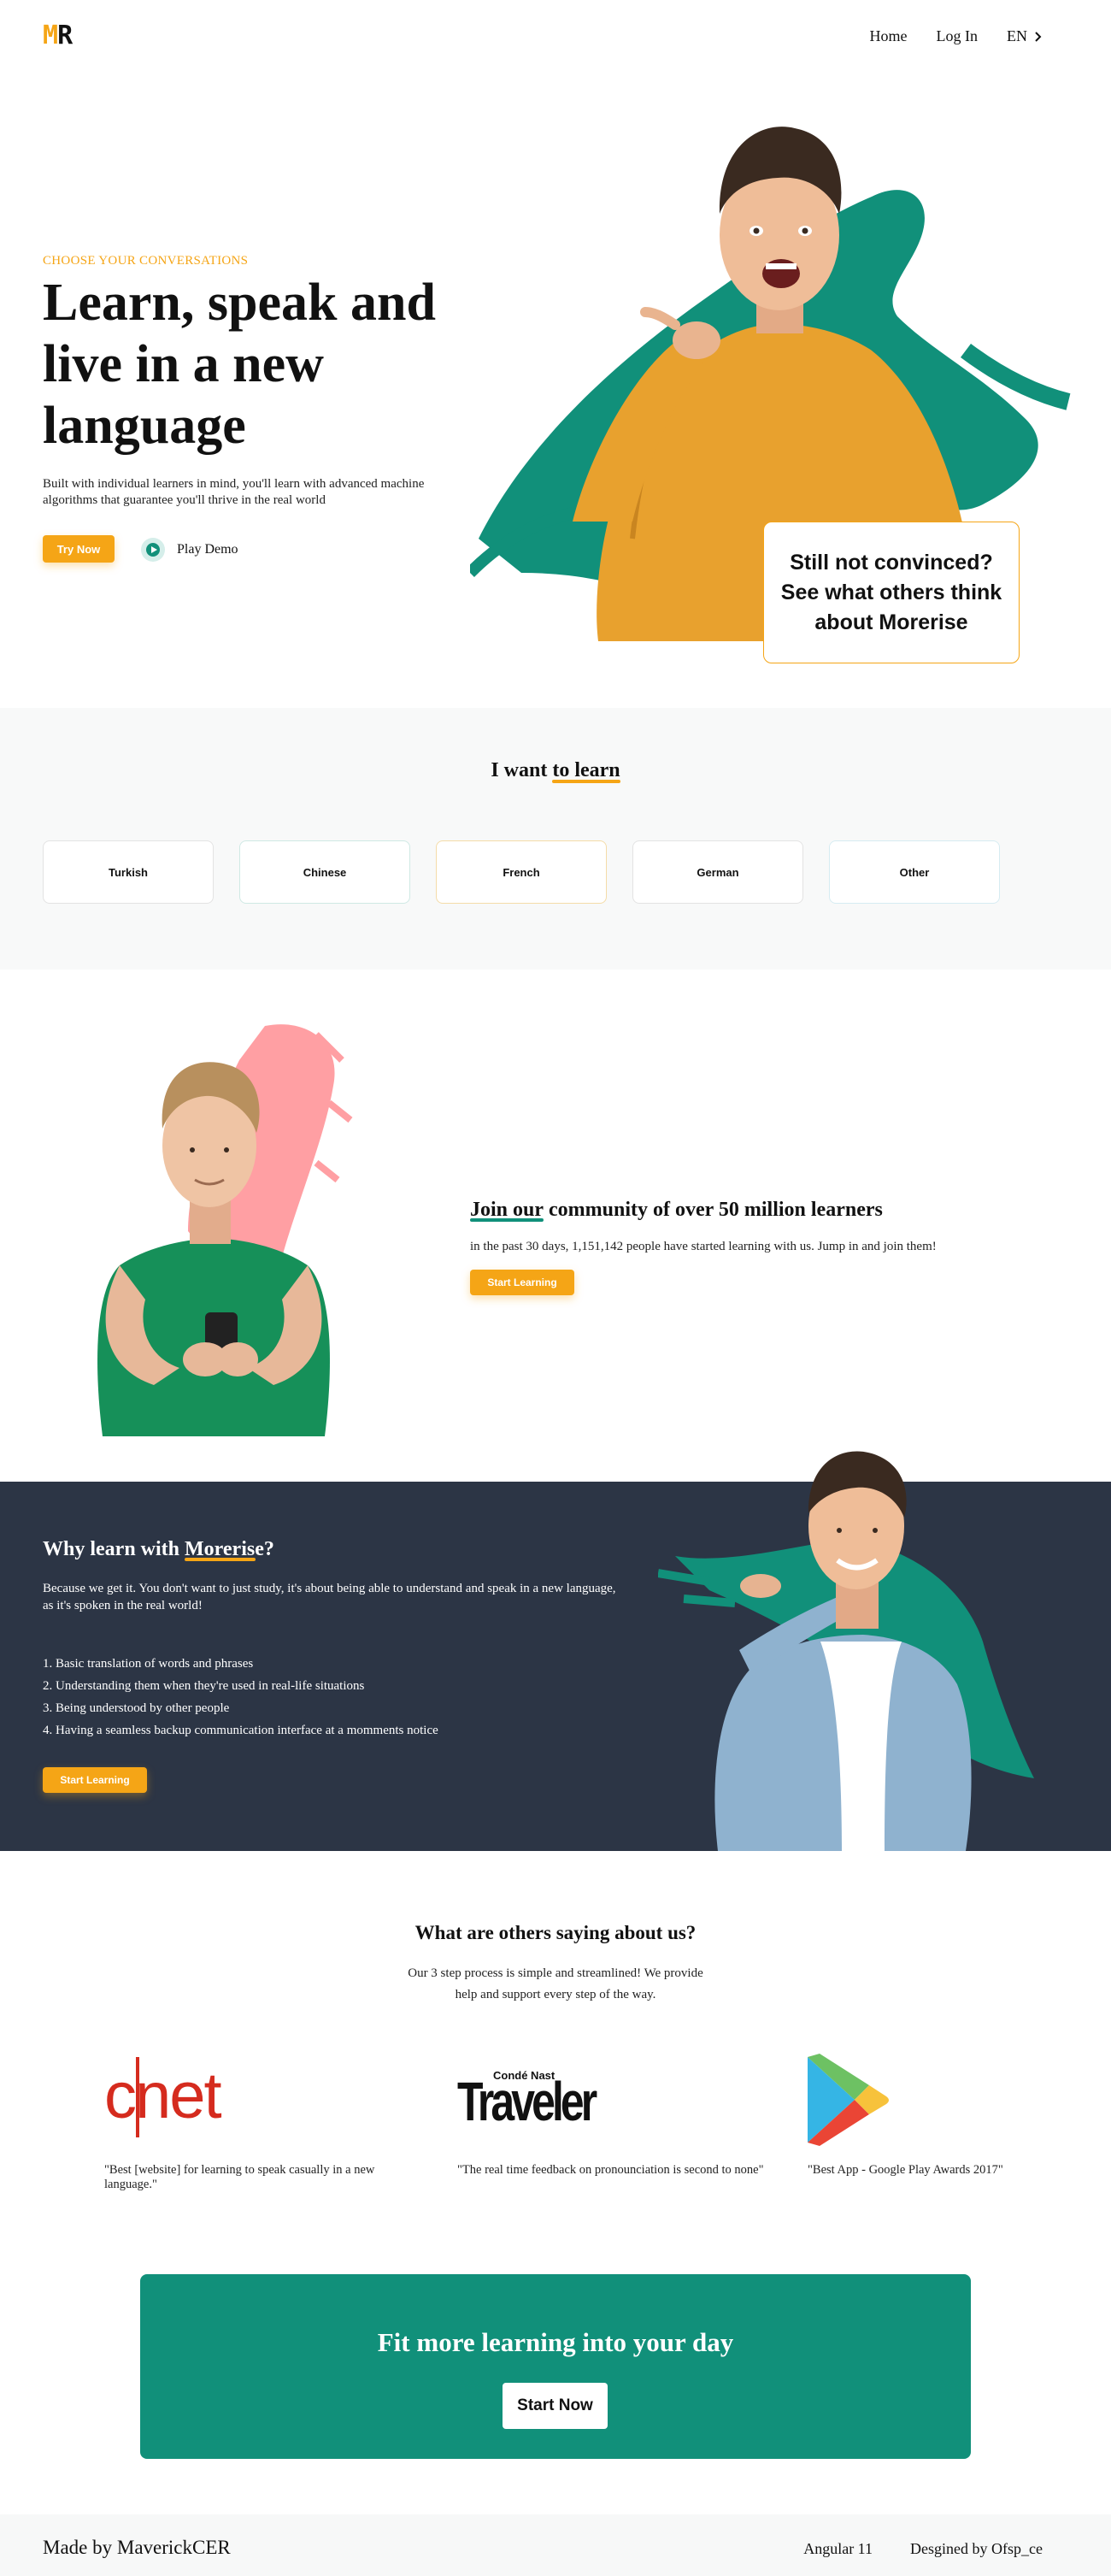 The height and width of the screenshot is (2576, 1111). I want to click on traveler-logo: Condé Nast Traveler, so click(527, 2100).